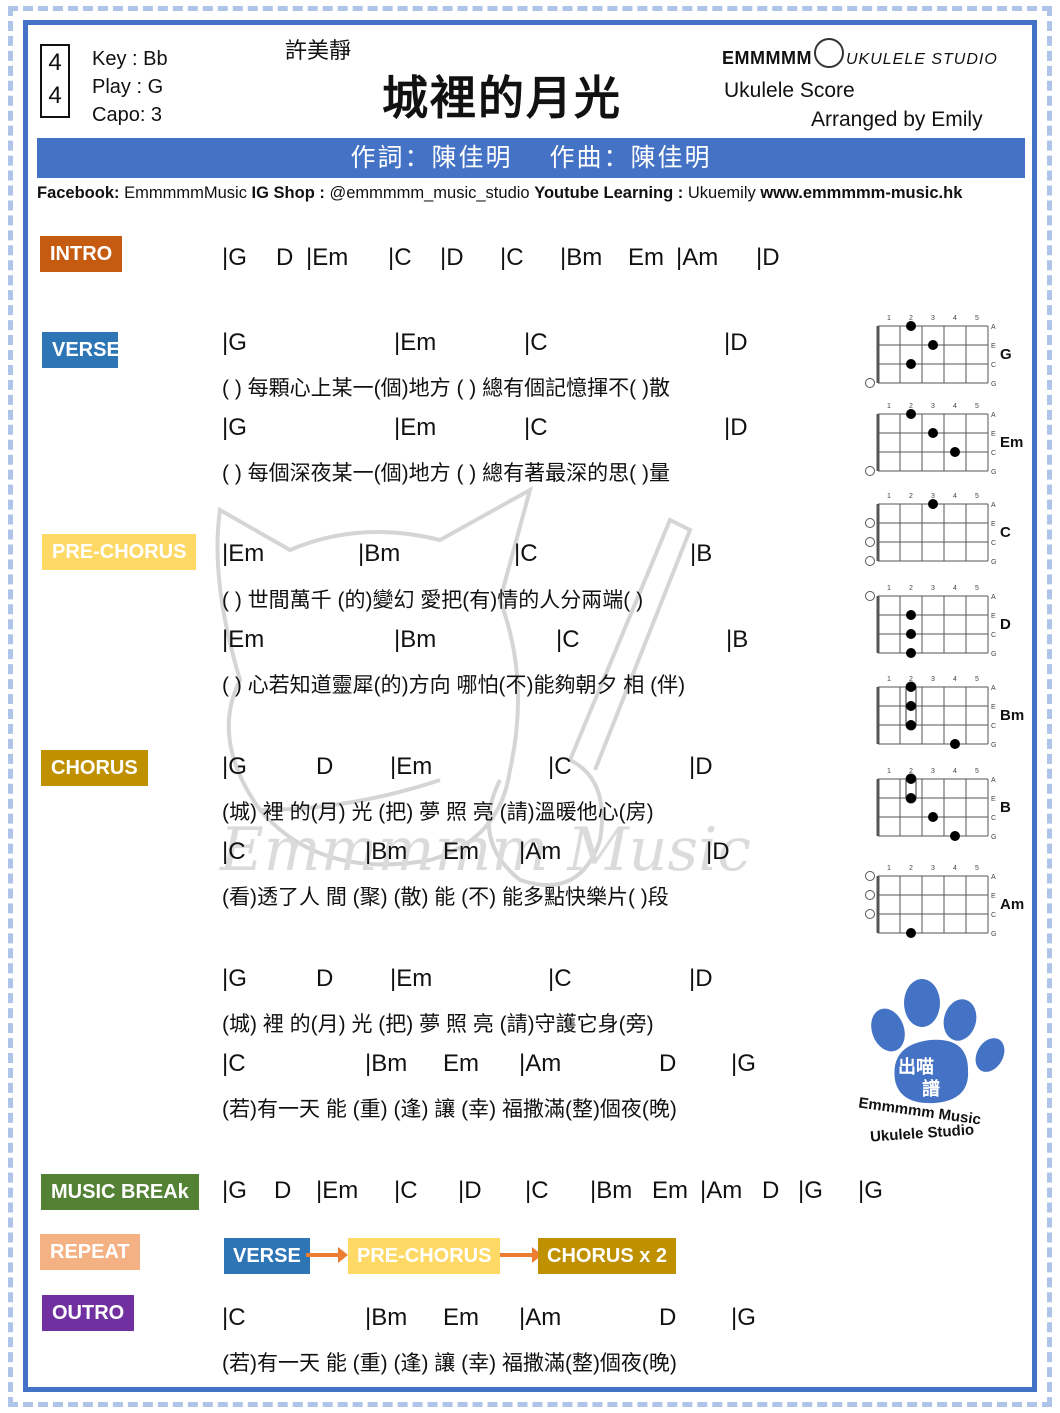 The width and height of the screenshot is (1060, 1413). What do you see at coordinates (931, 1089) in the screenshot?
I see `paw-text-2: 譜` at bounding box center [931, 1089].